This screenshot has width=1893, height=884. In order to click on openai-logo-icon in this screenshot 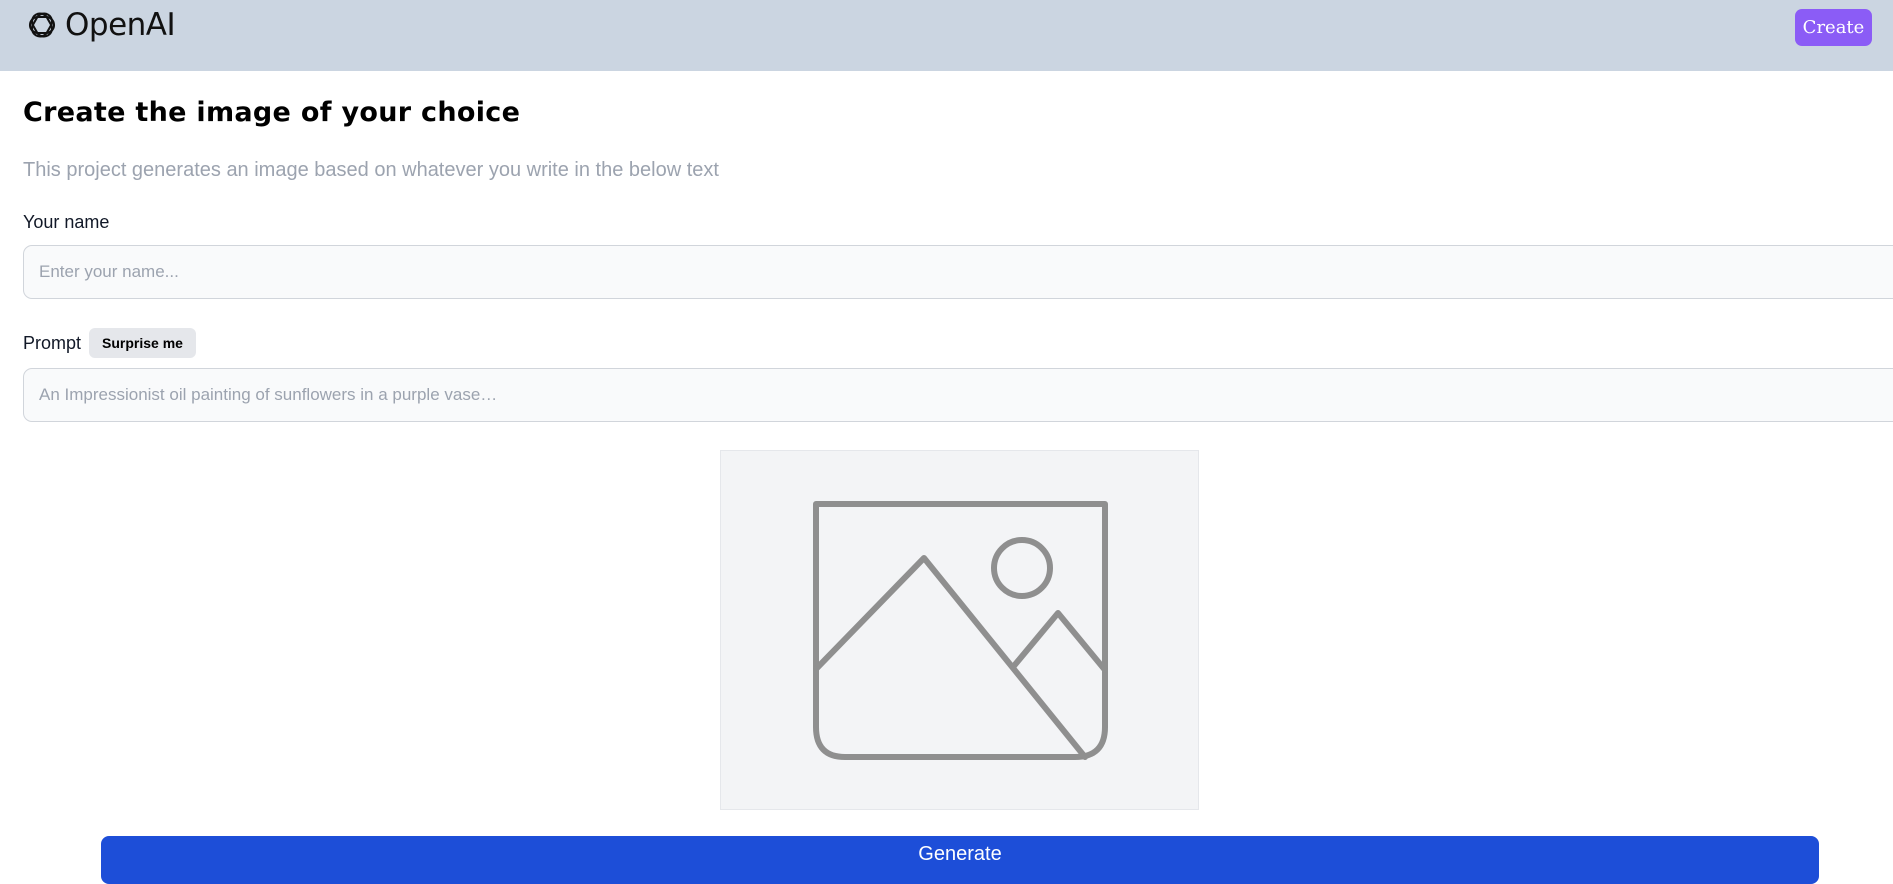, I will do `click(42, 25)`.